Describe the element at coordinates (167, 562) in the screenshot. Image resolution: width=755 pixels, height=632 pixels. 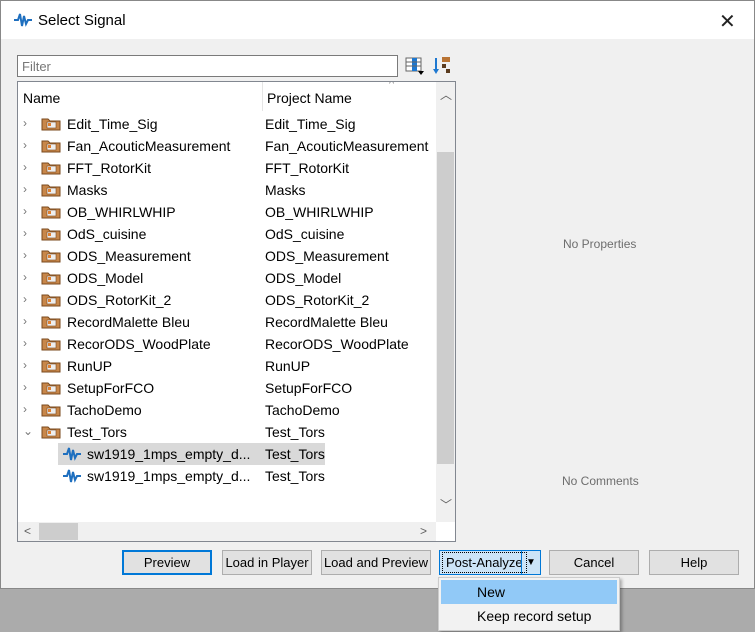
I see `preview-button: Preview` at that location.